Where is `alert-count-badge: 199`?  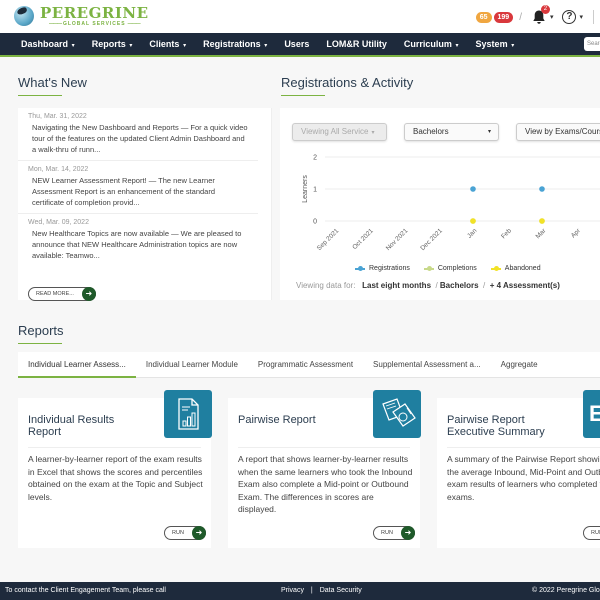
alert-count-badge: 199 is located at coordinates (503, 17).